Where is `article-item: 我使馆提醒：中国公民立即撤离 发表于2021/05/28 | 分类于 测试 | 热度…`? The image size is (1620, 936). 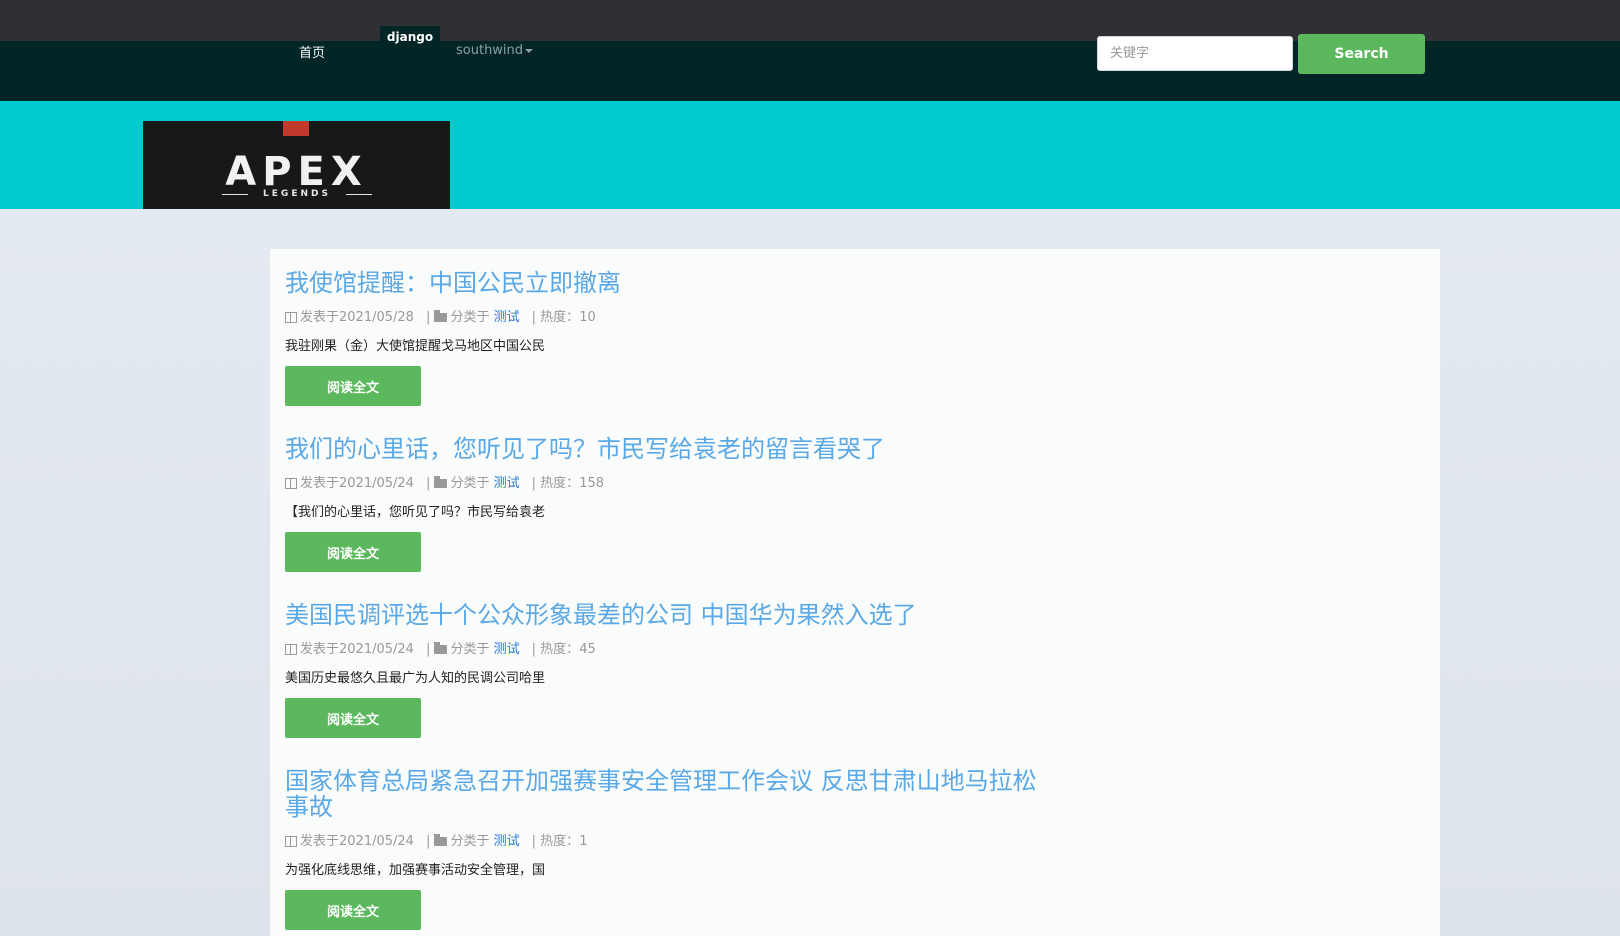 article-item: 我使馆提醒：中国公民立即撤离 发表于2021/05/28 | 分类于 测试 | 热度… is located at coordinates (665, 338).